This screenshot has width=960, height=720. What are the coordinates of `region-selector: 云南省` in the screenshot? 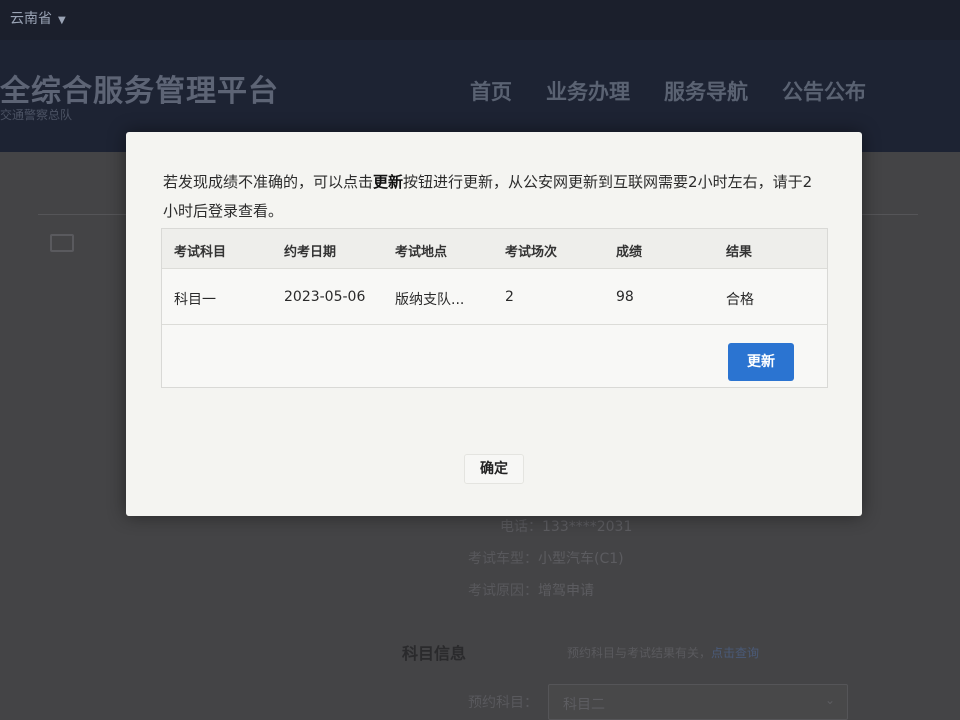 It's located at (31, 19).